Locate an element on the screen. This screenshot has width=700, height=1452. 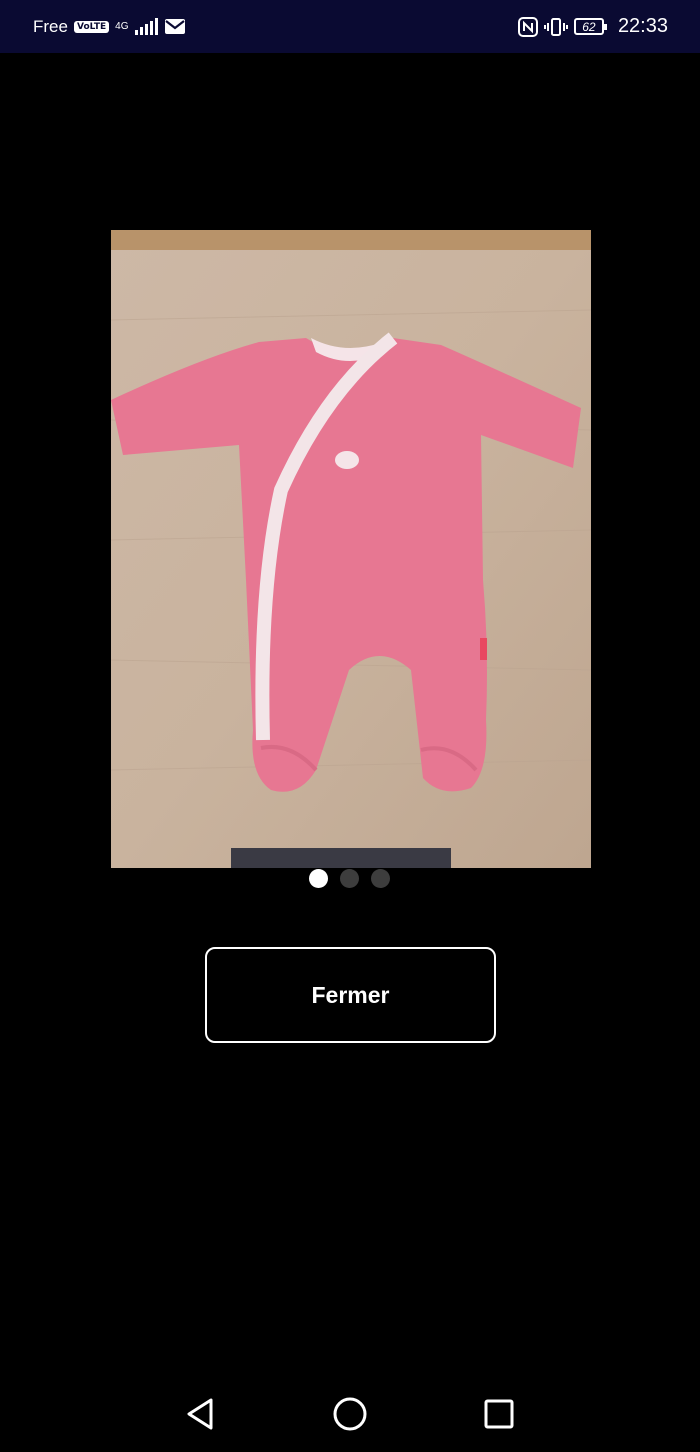
image-pager is located at coordinates (351, 878).